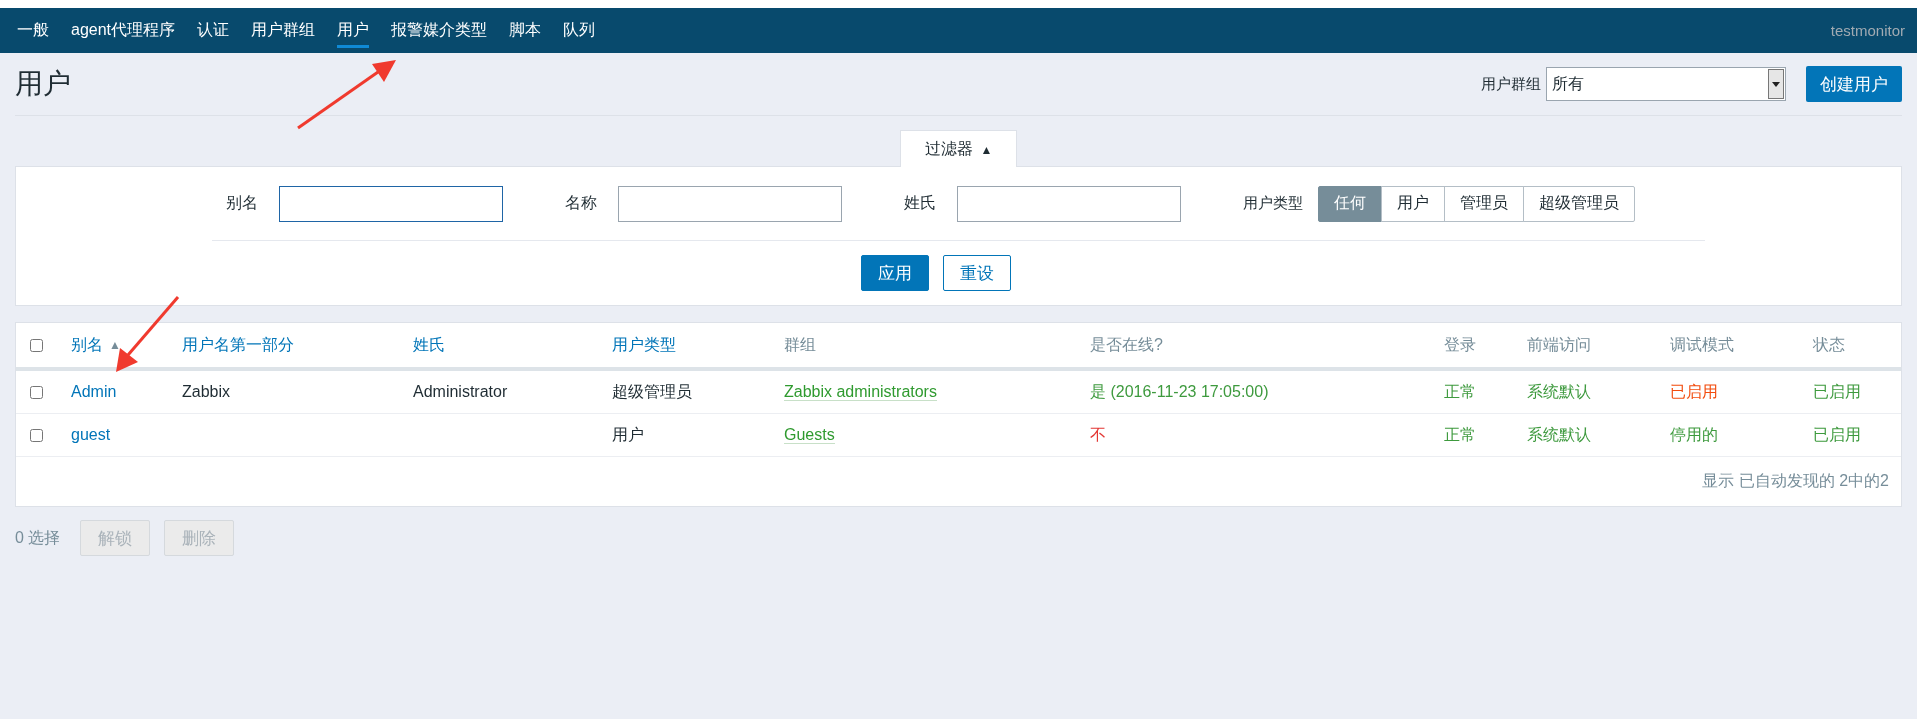 Image resolution: width=1917 pixels, height=719 pixels. I want to click on column-header: 状态, so click(1829, 344).